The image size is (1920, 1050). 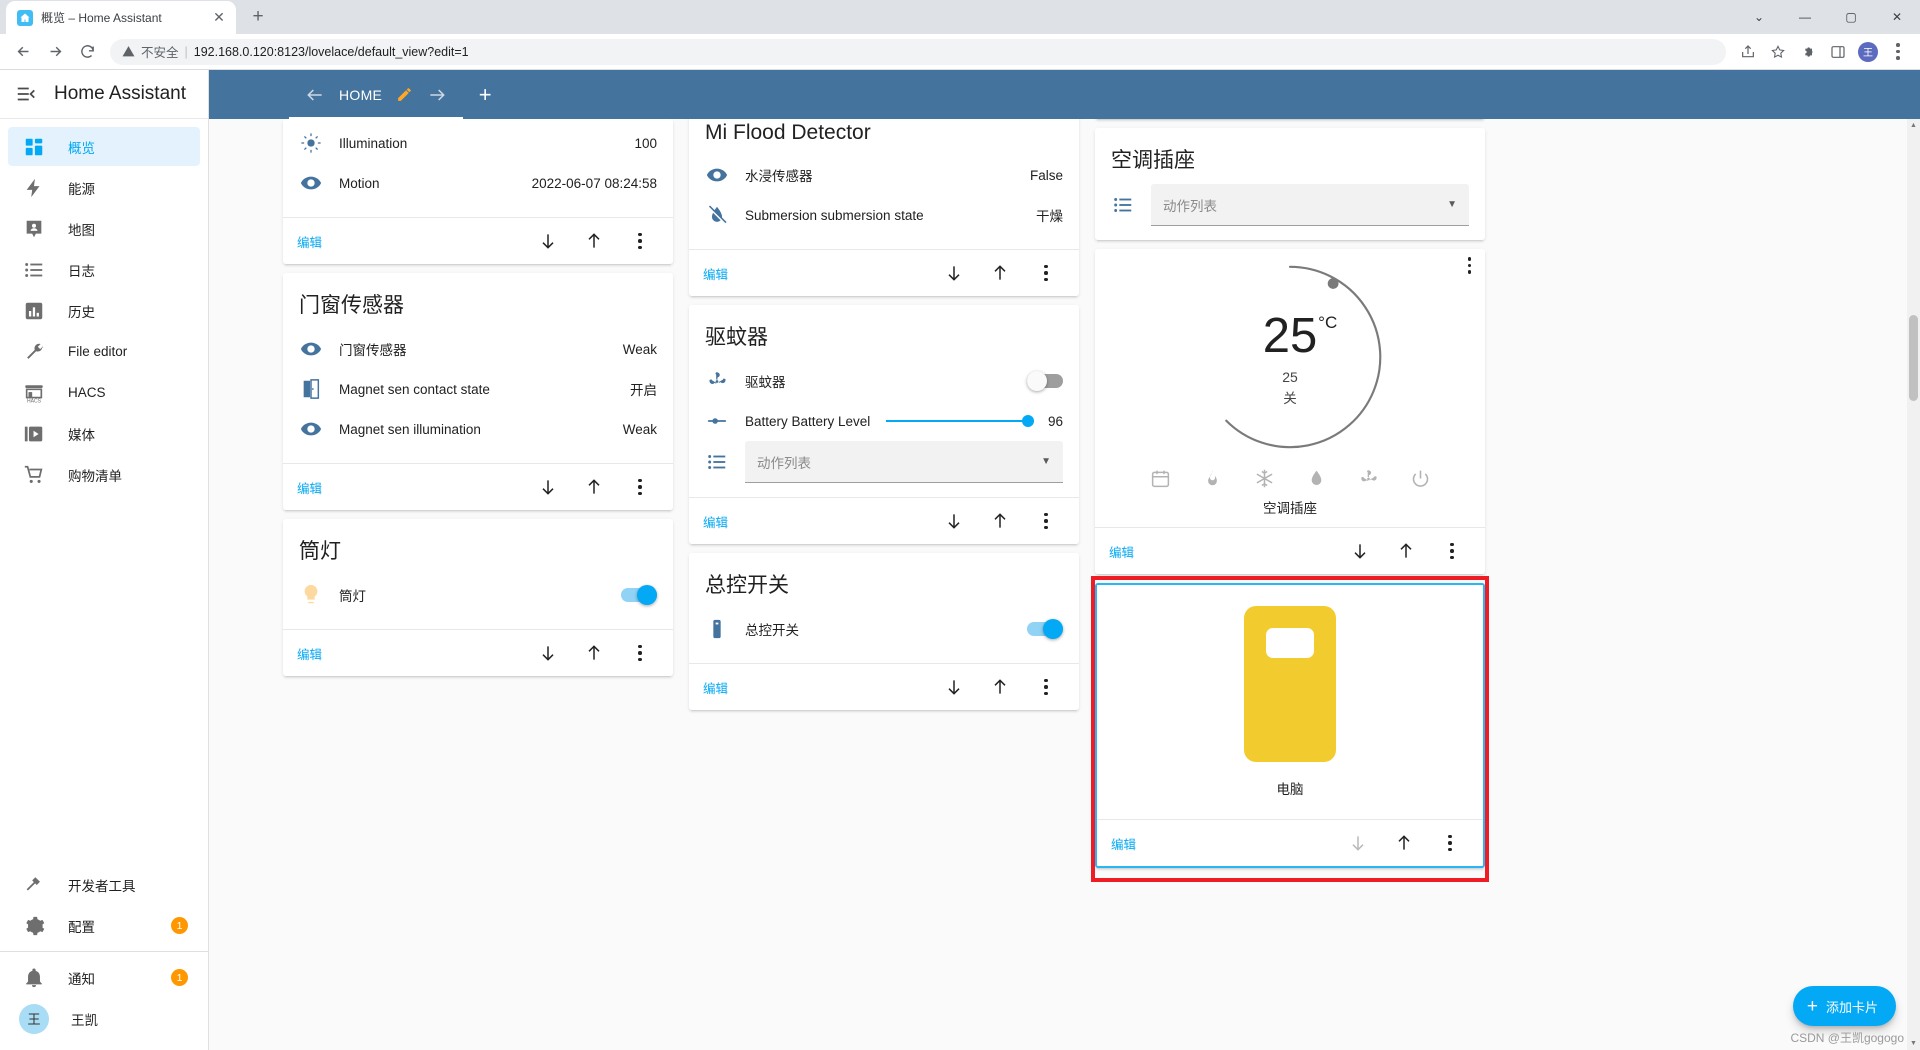 I want to click on reload-button, so click(x=87, y=52).